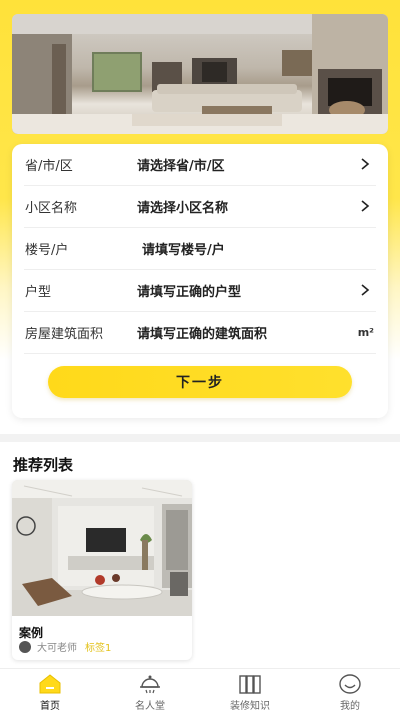 The width and height of the screenshot is (400, 711). What do you see at coordinates (250, 684) in the screenshot?
I see `books-icon` at bounding box center [250, 684].